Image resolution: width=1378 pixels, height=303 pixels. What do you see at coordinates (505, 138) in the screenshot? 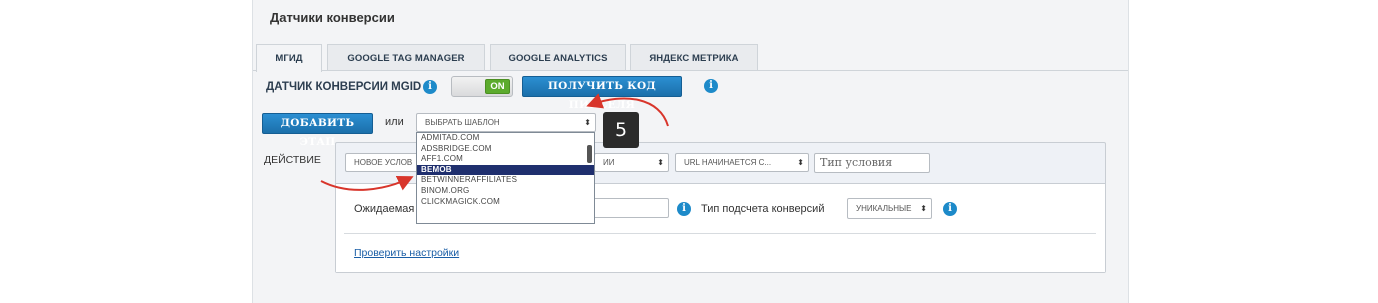
I see `dropdown-option: ADMITAD.COM` at bounding box center [505, 138].